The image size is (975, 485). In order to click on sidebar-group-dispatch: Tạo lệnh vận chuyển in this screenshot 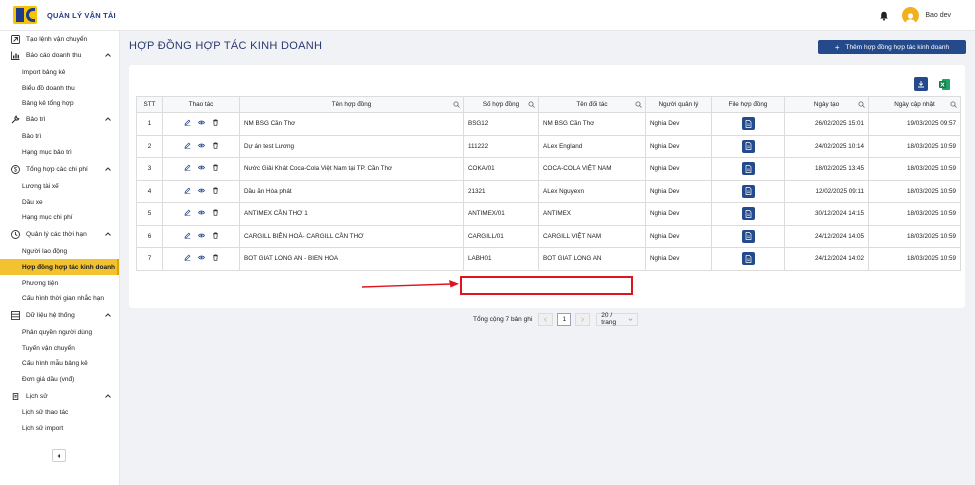, I will do `click(60, 39)`.